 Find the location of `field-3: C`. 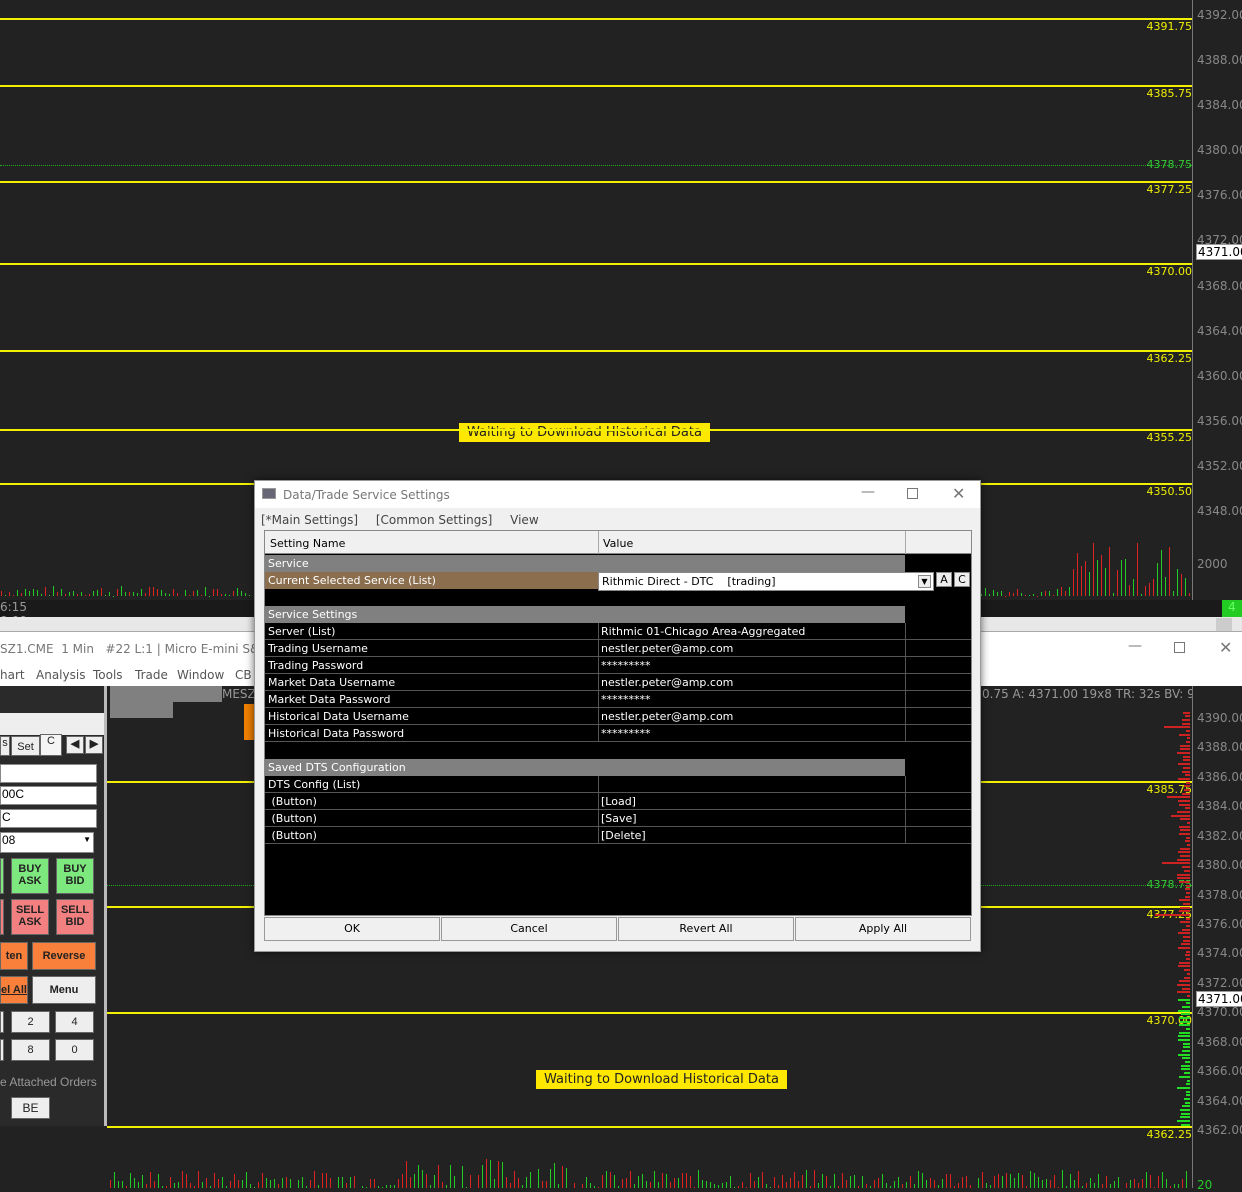

field-3: C is located at coordinates (48, 818).